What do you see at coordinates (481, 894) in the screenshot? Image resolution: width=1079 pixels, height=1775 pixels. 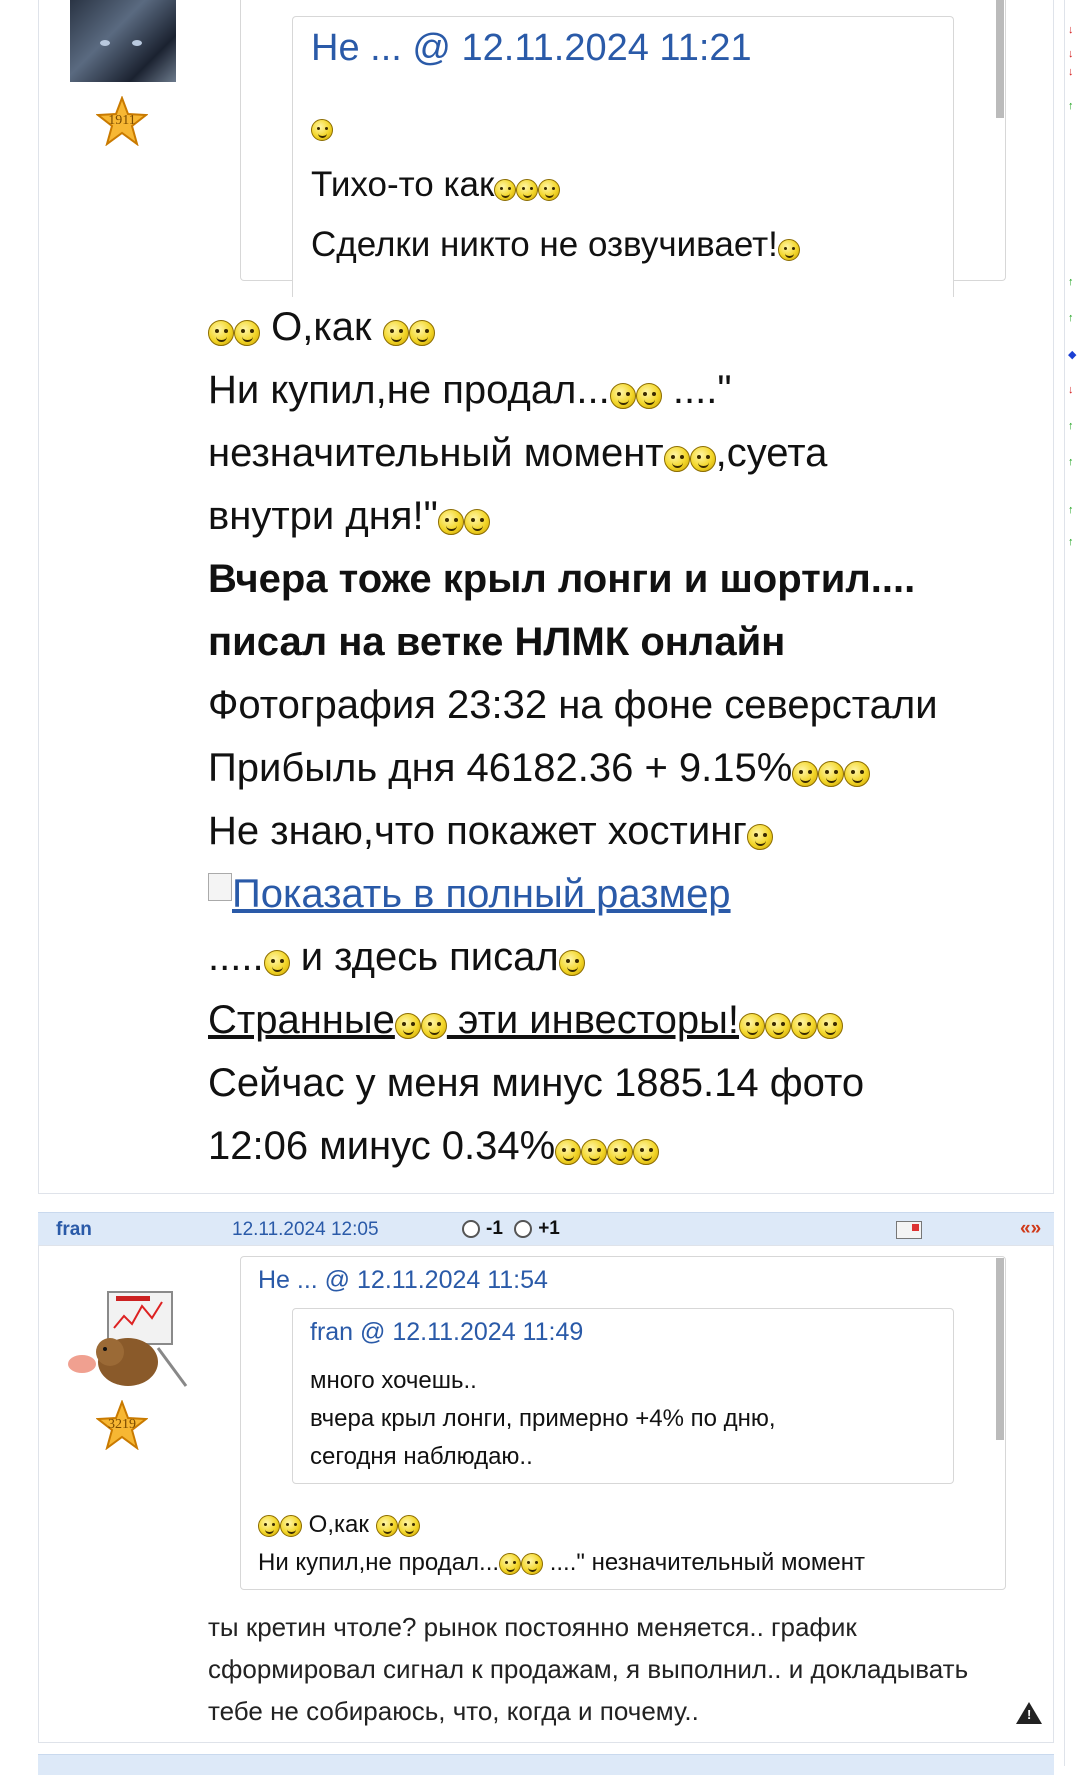 I see `full-size-image-link: Показать в полный размер` at bounding box center [481, 894].